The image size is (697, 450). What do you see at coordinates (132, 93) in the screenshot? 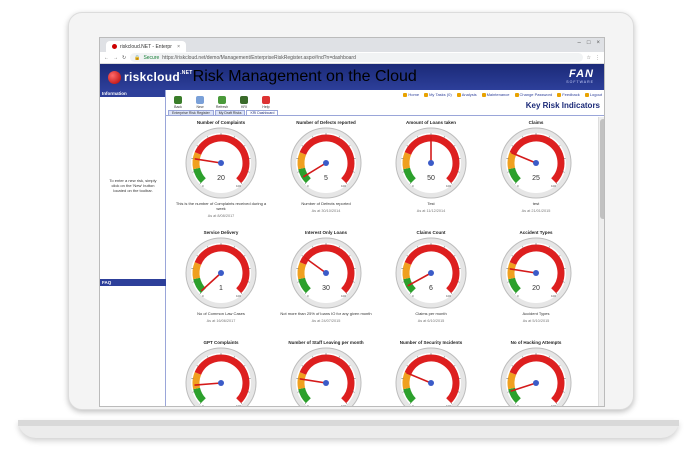
I see `info-heading: Information` at bounding box center [132, 93].